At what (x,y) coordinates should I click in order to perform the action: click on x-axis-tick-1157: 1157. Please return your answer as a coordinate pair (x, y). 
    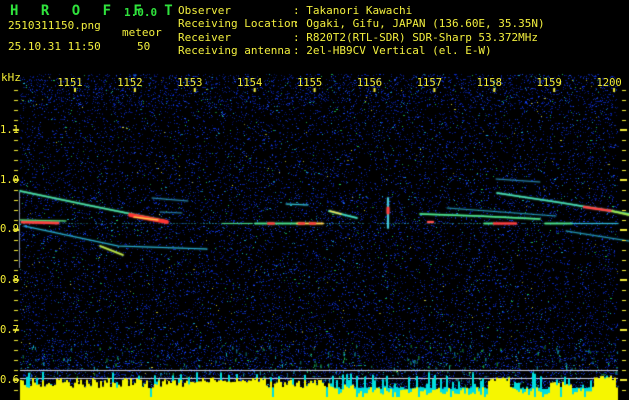
    Looking at the image, I should click on (429, 83).